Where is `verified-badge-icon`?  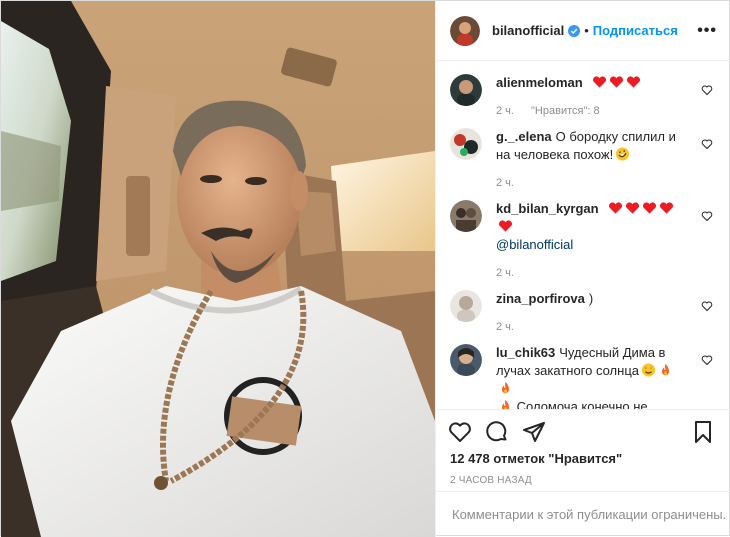 verified-badge-icon is located at coordinates (574, 30).